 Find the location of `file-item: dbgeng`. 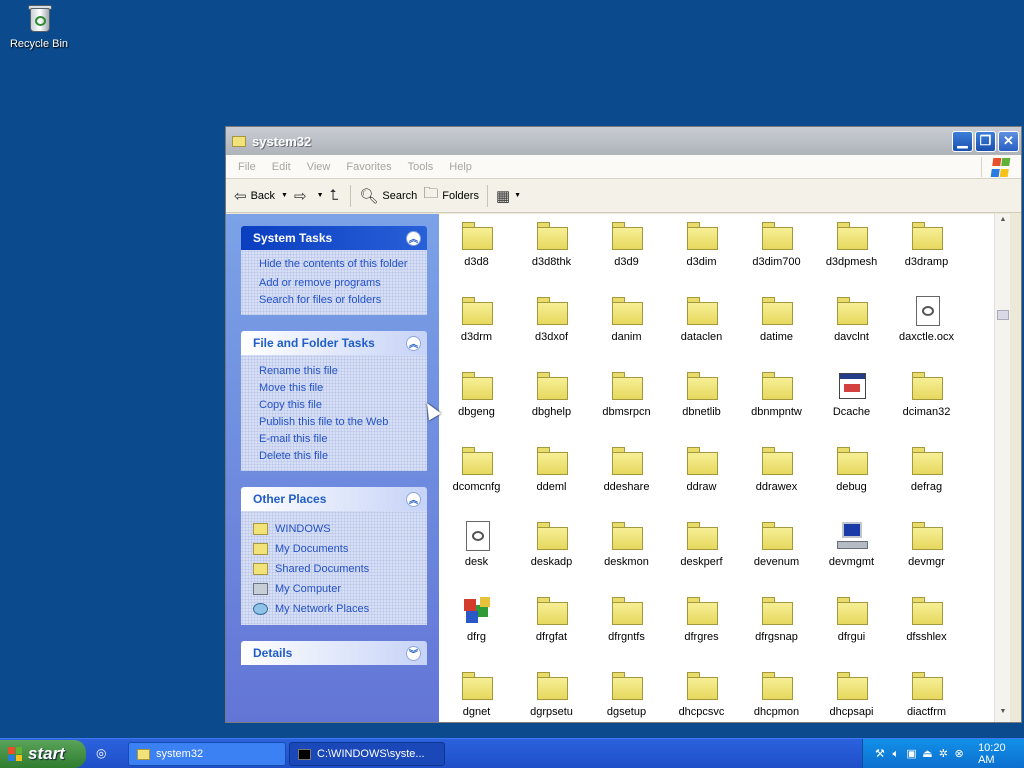

file-item: dbgeng is located at coordinates (476, 394).